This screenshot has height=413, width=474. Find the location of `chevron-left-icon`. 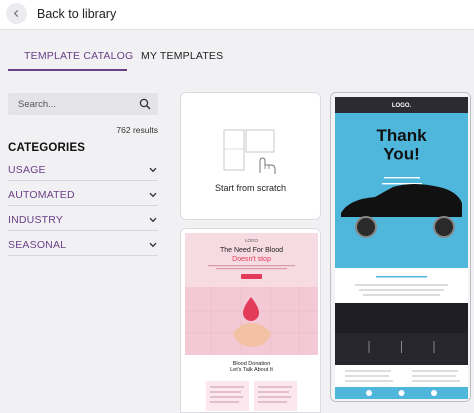

chevron-left-icon is located at coordinates (16, 13).